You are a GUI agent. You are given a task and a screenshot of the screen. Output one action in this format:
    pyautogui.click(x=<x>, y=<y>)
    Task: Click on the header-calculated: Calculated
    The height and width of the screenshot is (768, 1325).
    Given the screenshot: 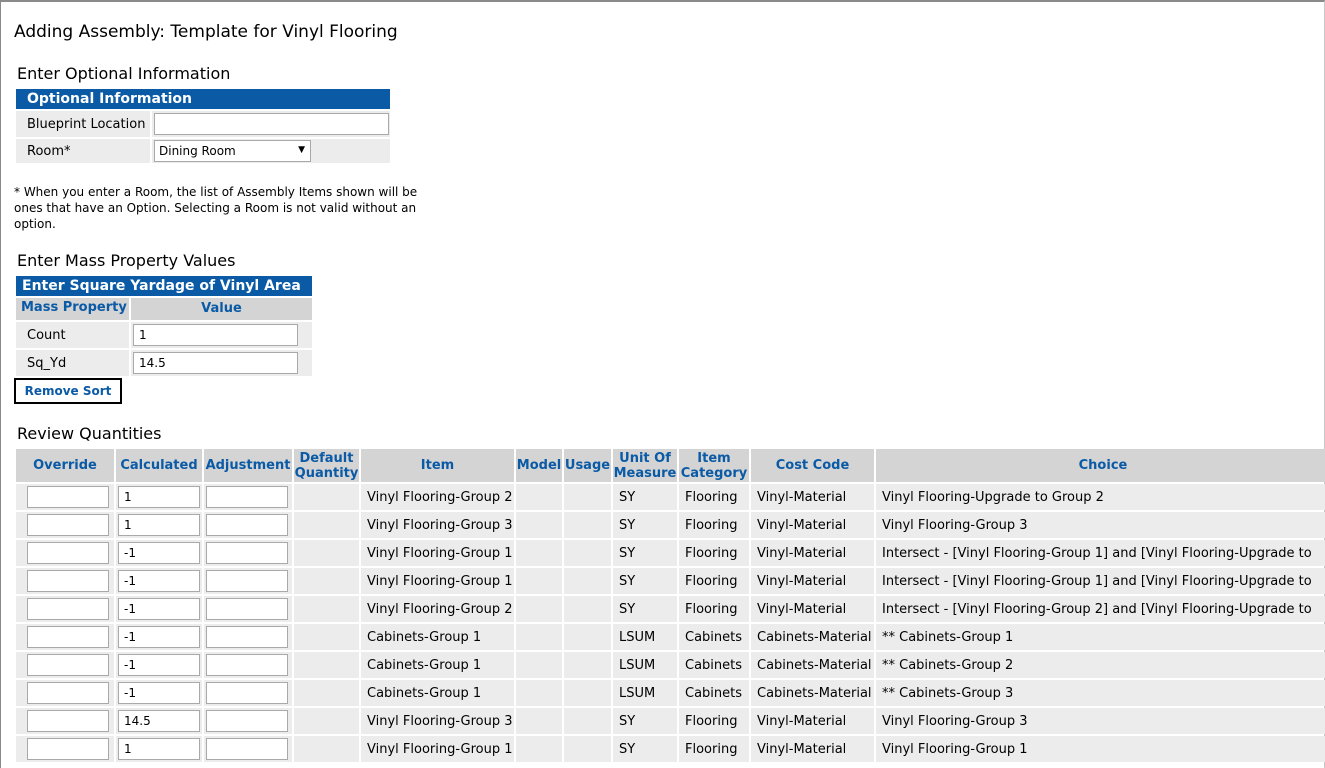 What is the action you would take?
    pyautogui.click(x=159, y=465)
    